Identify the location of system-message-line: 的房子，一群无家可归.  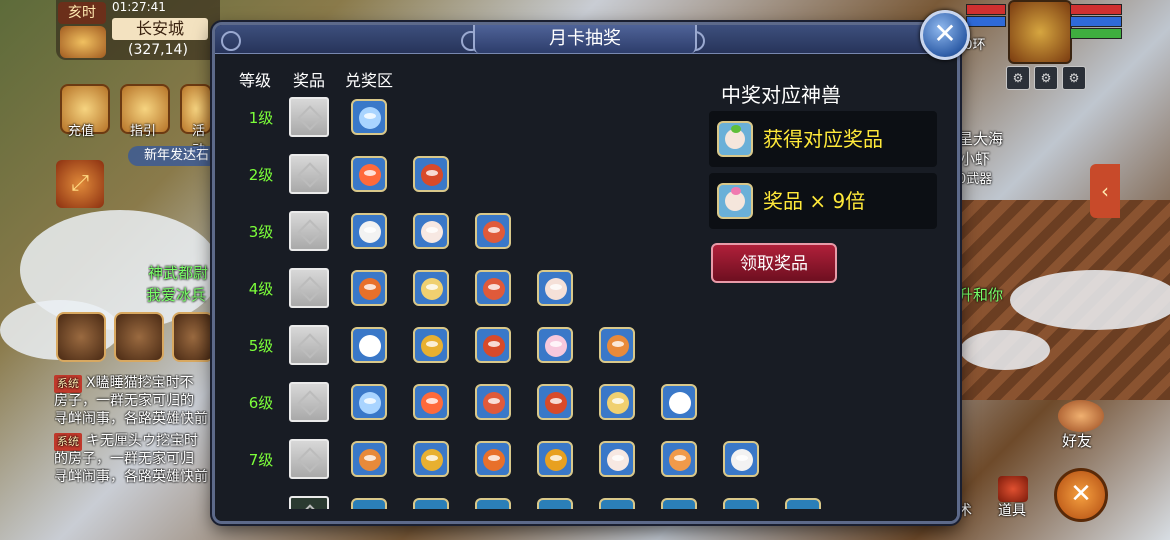
(124, 459).